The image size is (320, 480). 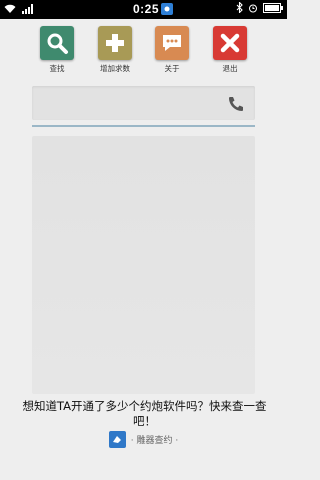 I want to click on about-label: 关于, so click(x=172, y=68).